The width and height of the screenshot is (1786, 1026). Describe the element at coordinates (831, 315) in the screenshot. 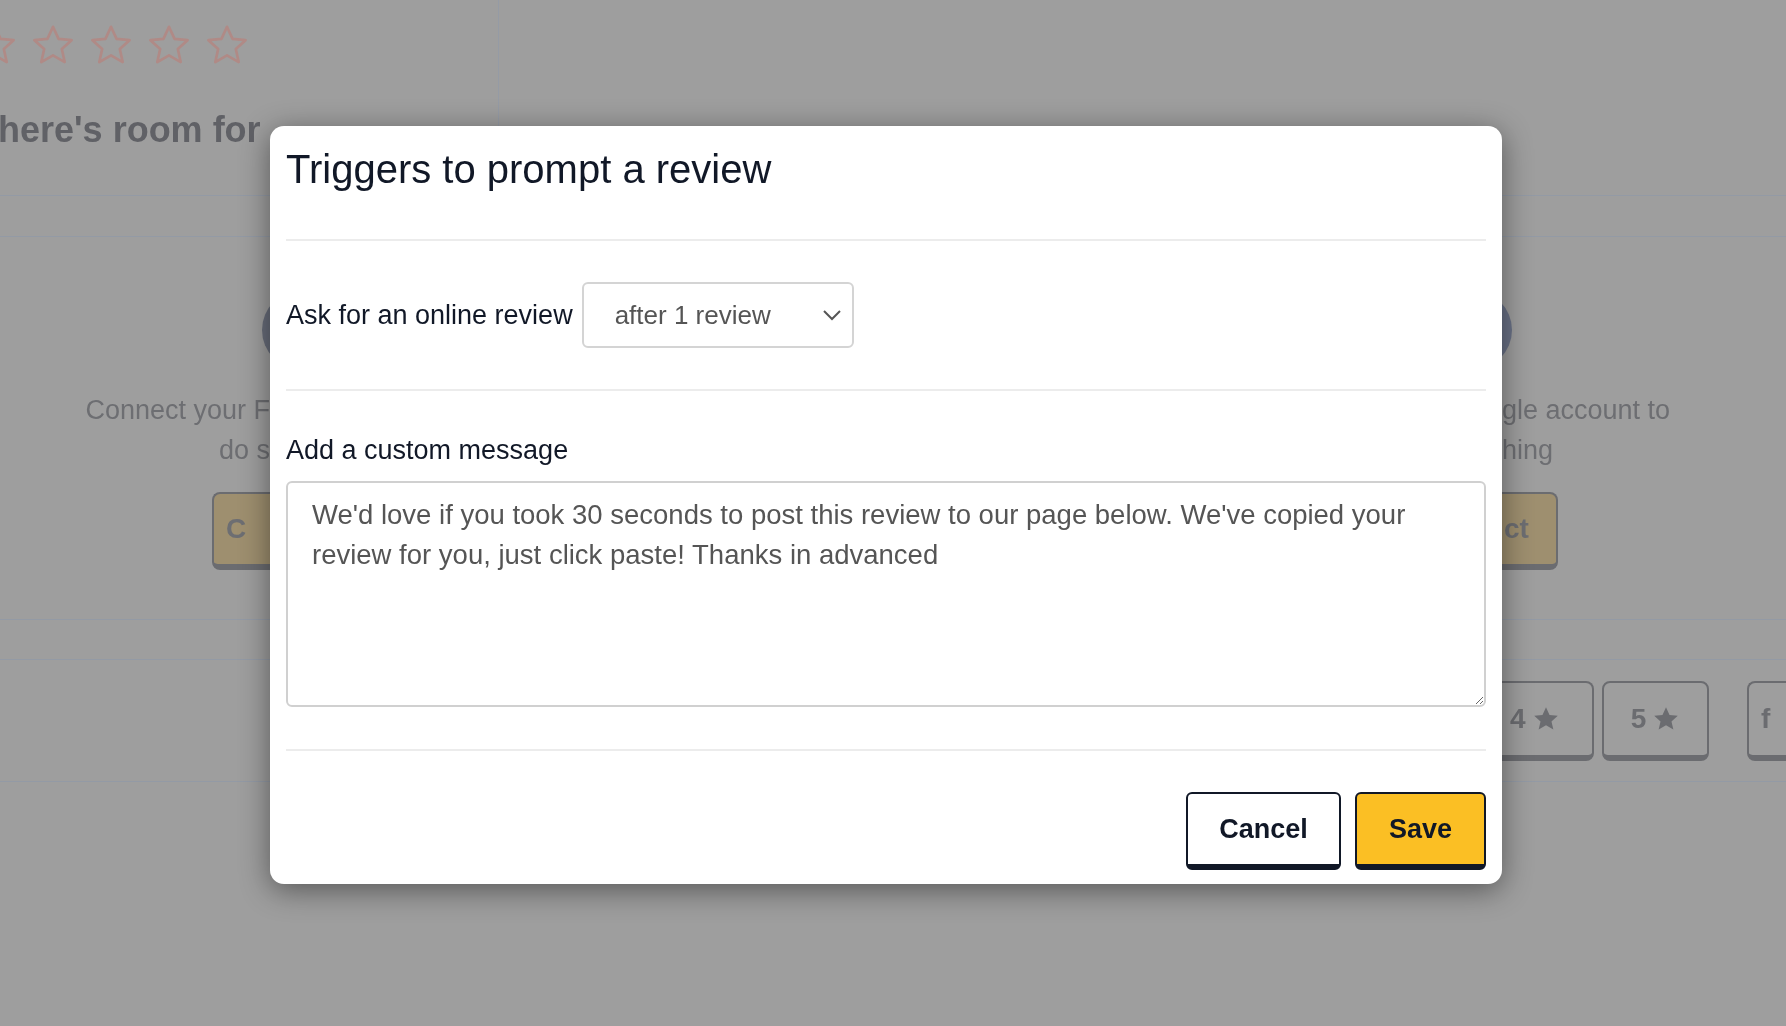

I see `chevron-down-icon` at that location.